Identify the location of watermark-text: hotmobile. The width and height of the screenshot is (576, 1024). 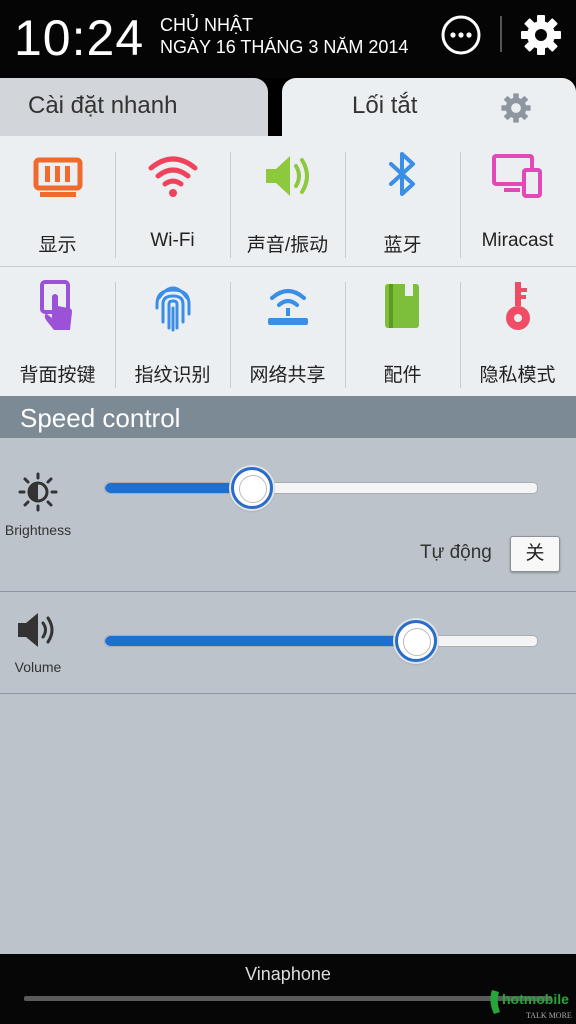
(535, 999).